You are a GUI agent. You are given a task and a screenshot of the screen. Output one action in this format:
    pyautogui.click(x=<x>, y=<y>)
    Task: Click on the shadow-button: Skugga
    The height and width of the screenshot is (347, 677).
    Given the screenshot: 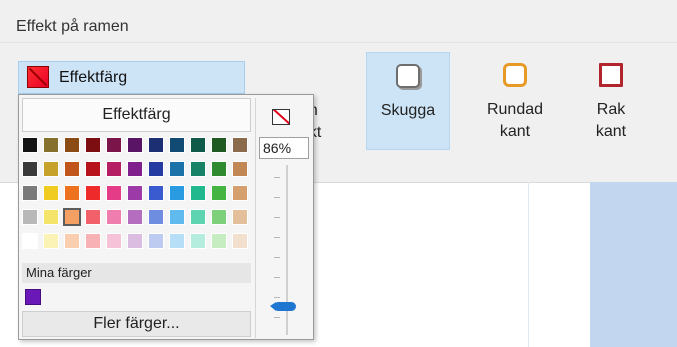 What is the action you would take?
    pyautogui.click(x=408, y=101)
    